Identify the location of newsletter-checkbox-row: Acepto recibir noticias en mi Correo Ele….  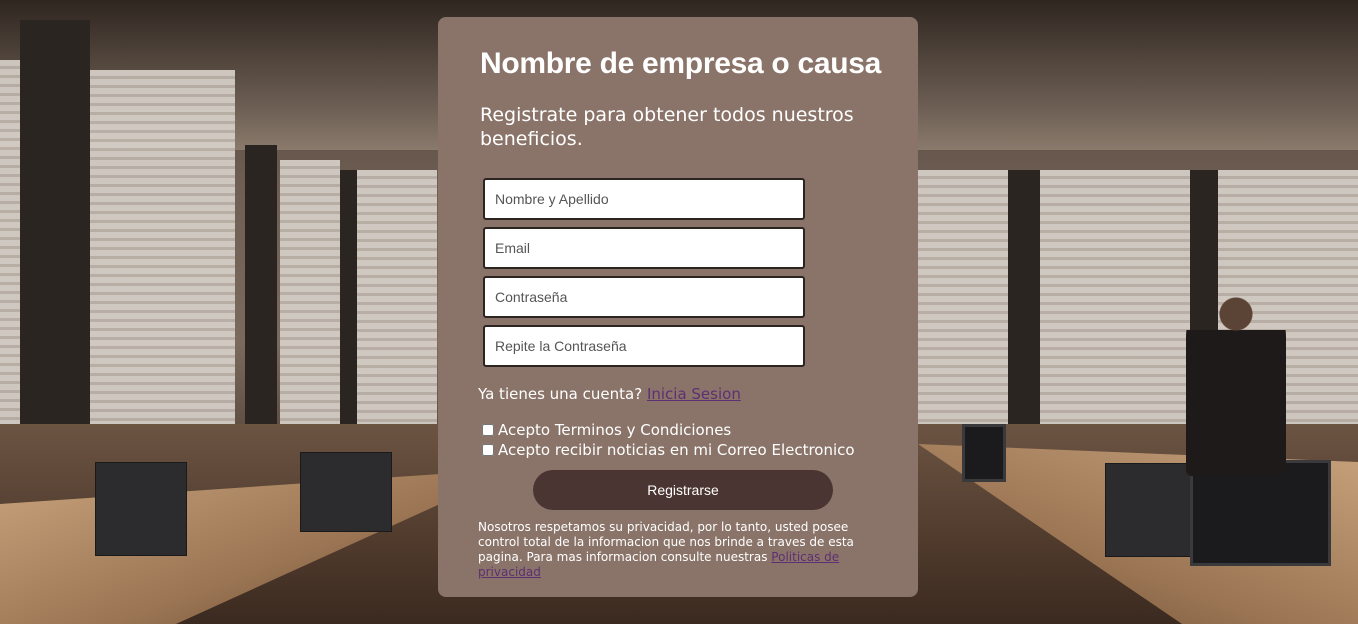
(668, 450).